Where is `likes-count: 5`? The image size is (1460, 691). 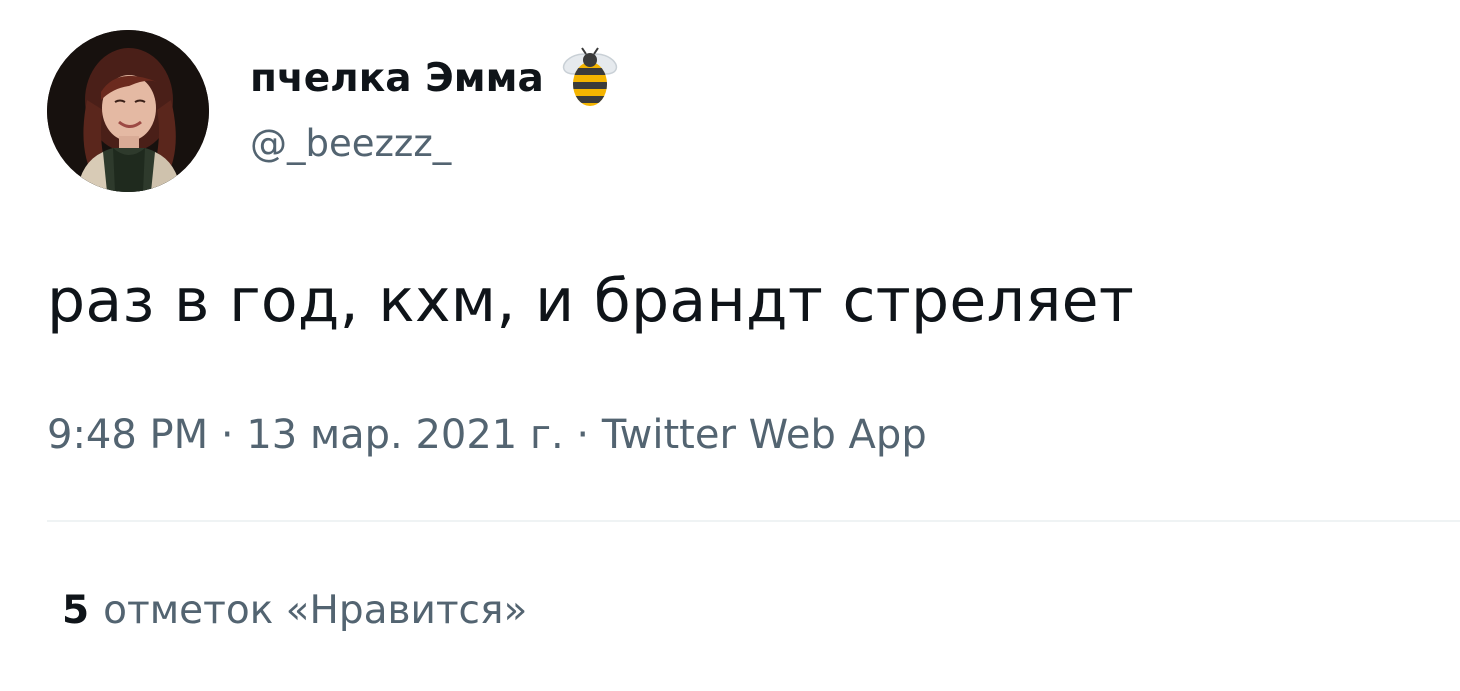
likes-count: 5 is located at coordinates (76, 610).